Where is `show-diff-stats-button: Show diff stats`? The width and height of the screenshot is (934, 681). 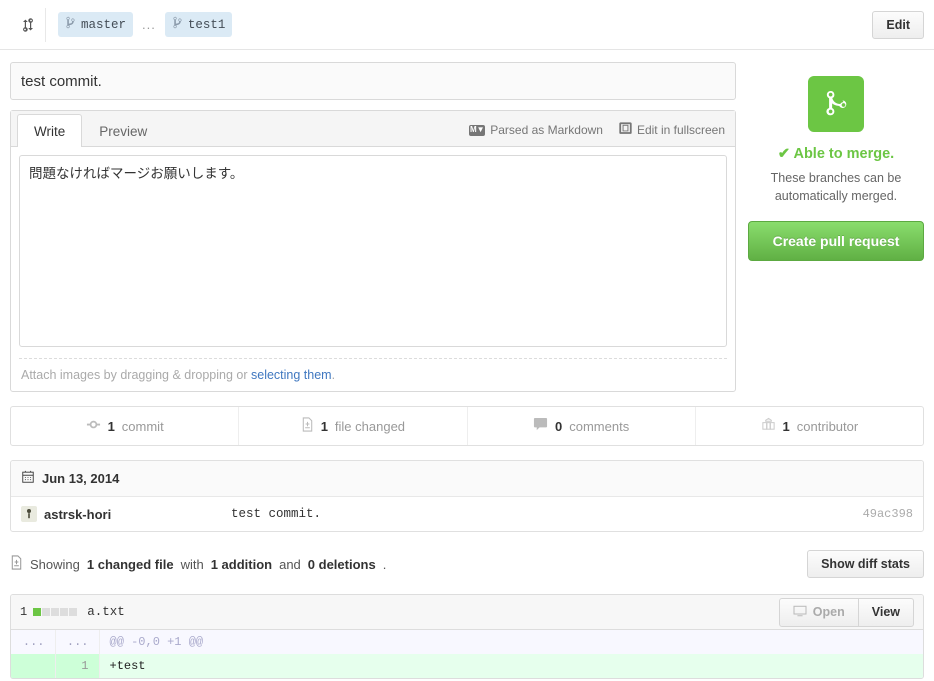 show-diff-stats-button: Show diff stats is located at coordinates (865, 564).